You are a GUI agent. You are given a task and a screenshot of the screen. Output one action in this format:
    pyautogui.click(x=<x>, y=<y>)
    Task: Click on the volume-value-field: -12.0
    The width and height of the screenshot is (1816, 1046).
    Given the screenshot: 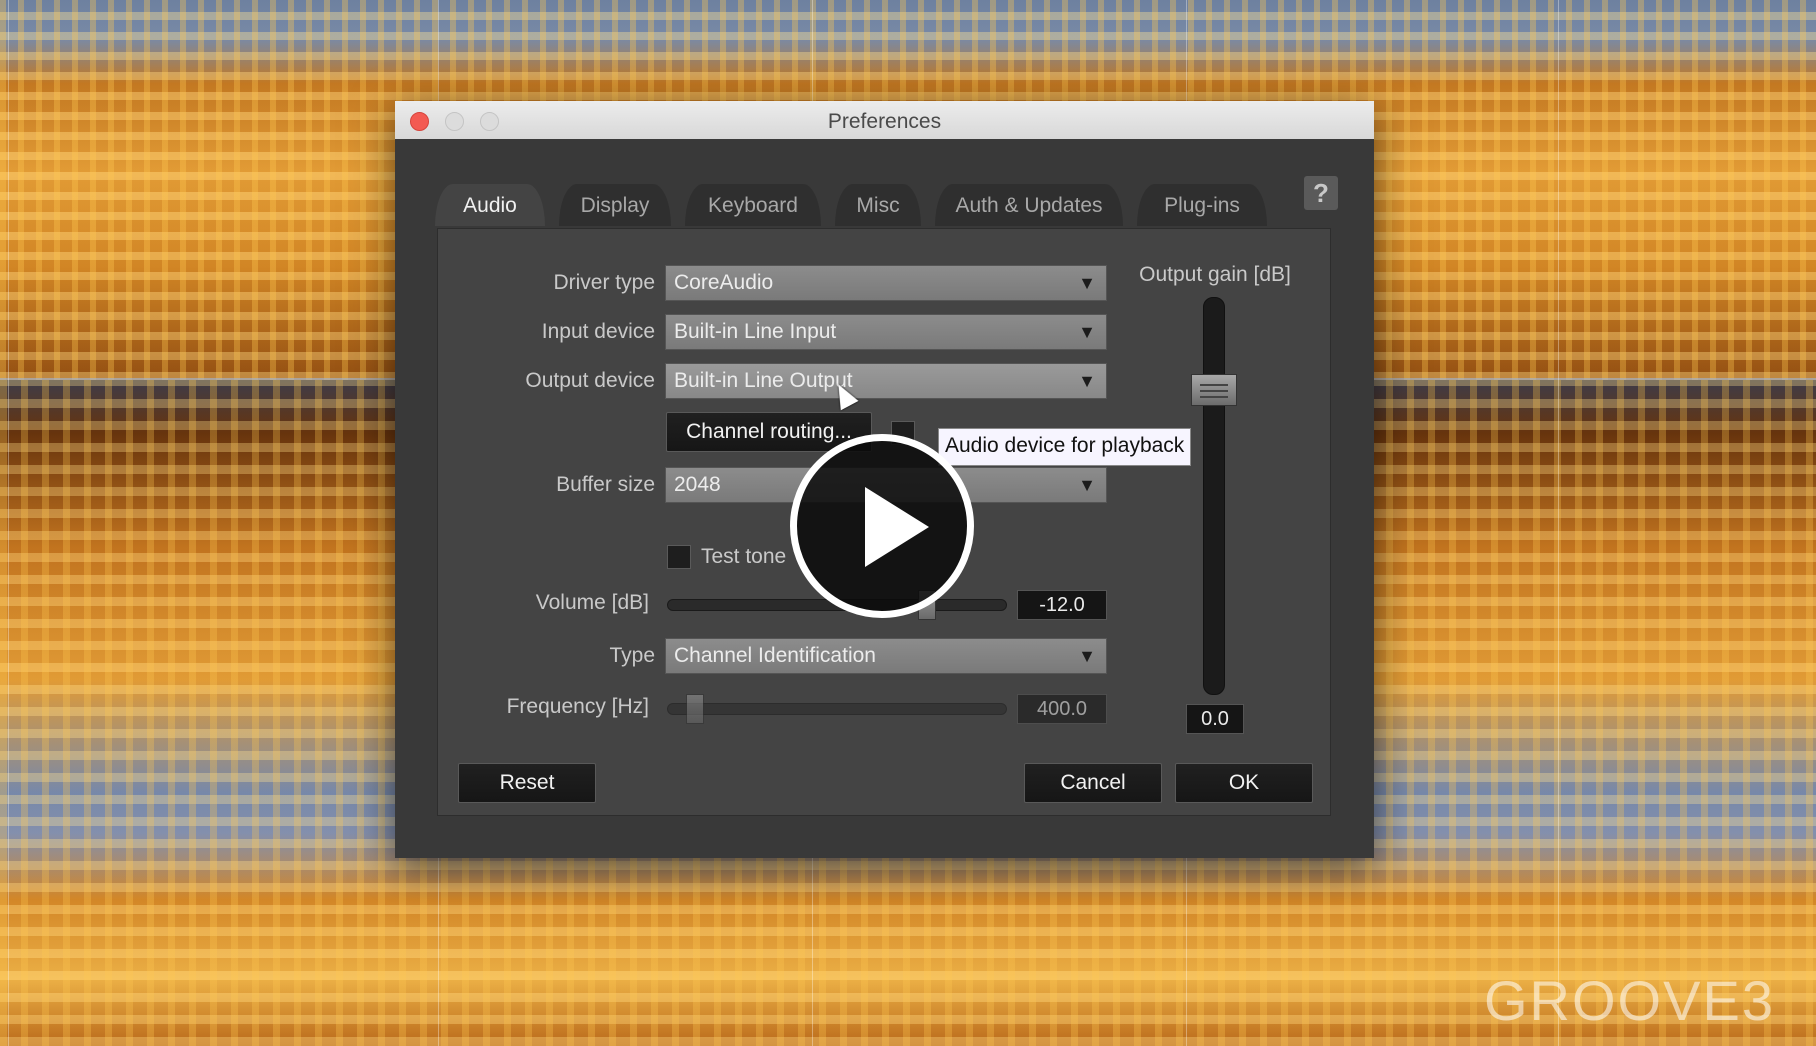 What is the action you would take?
    pyautogui.click(x=1062, y=605)
    